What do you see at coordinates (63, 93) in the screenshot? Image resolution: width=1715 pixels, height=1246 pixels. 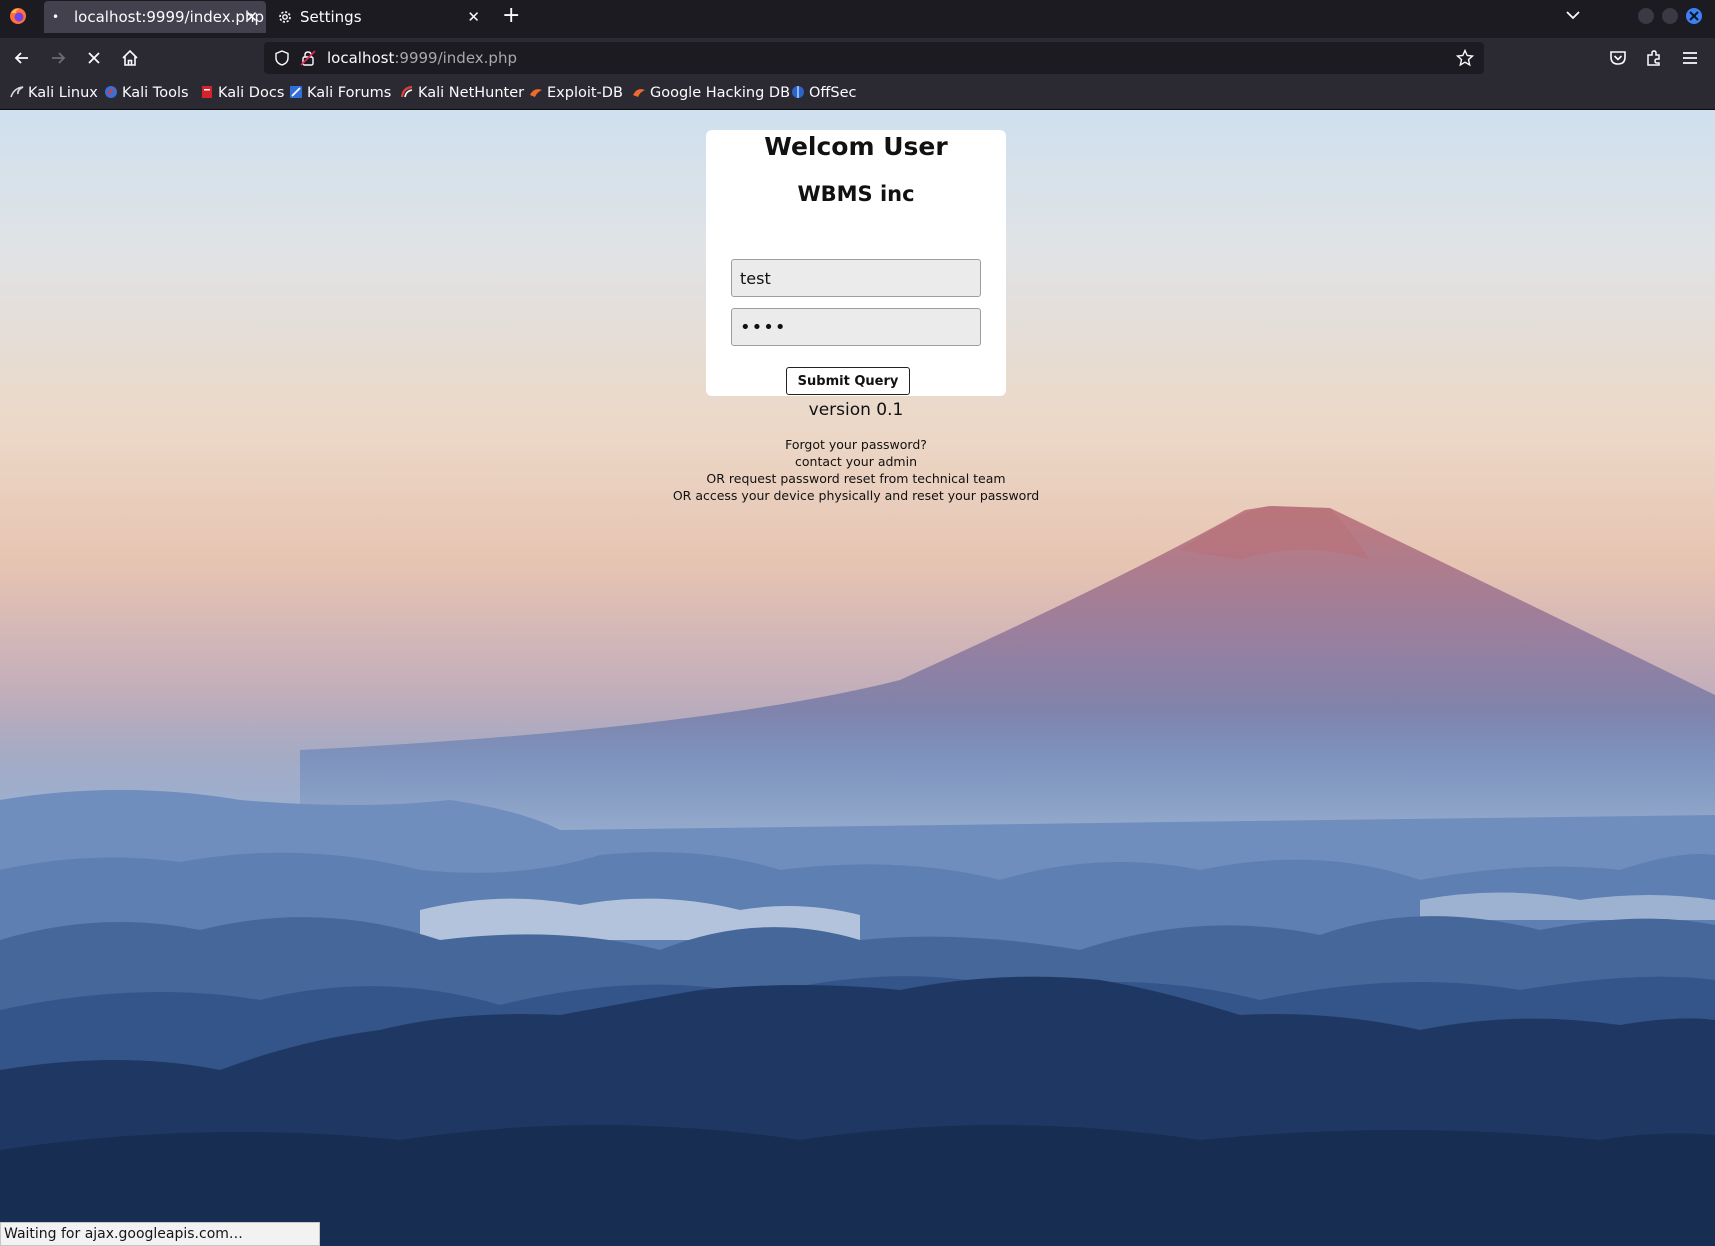 I see `bookmark-label: Kali Linux` at bounding box center [63, 93].